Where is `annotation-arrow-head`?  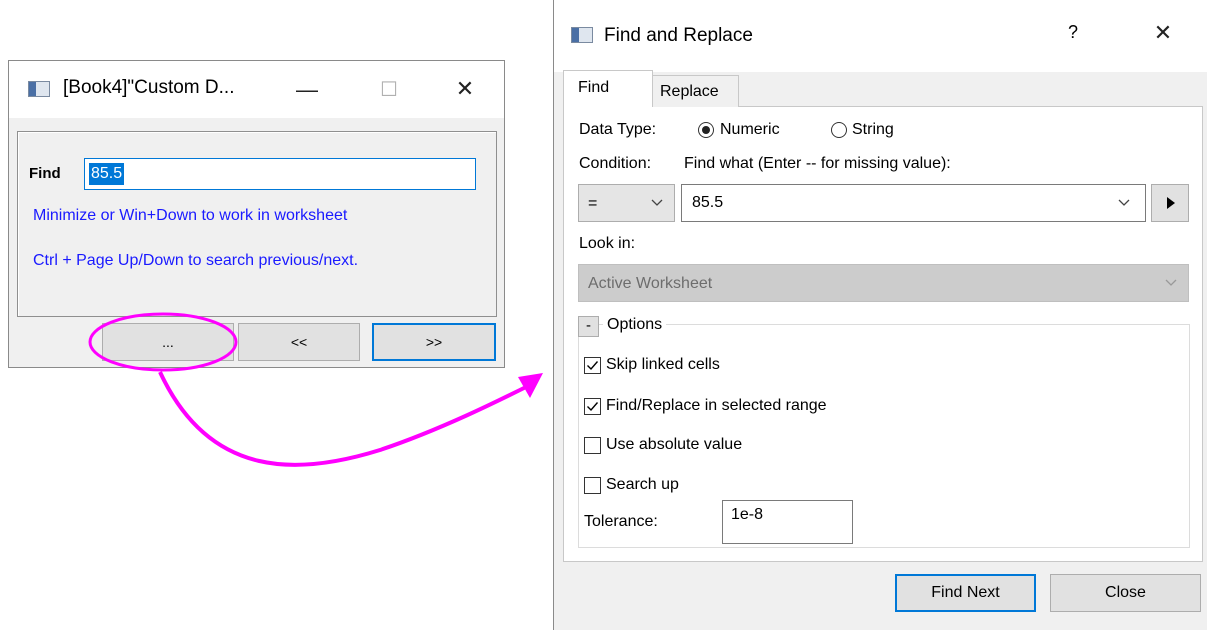 annotation-arrow-head is located at coordinates (530, 385).